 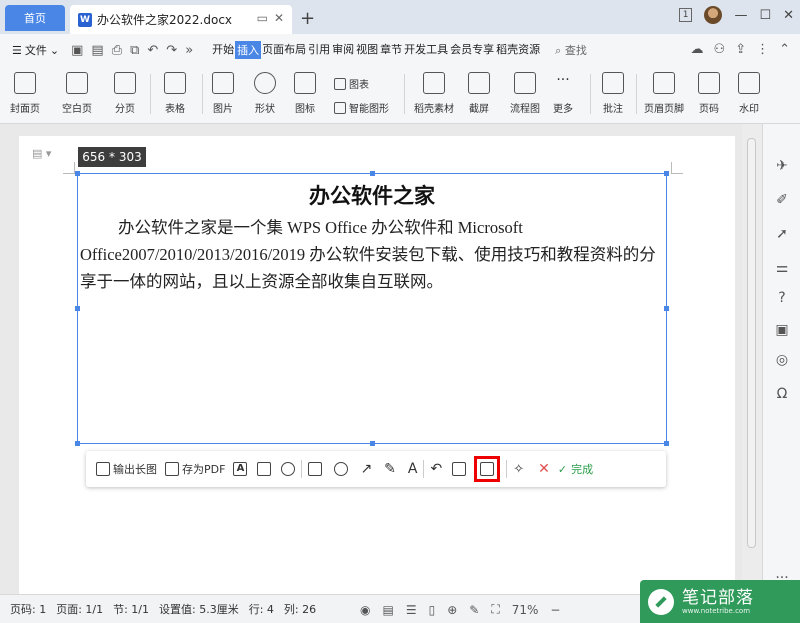 What do you see at coordinates (390, 469) in the screenshot?
I see `pen-tool: ✎` at bounding box center [390, 469].